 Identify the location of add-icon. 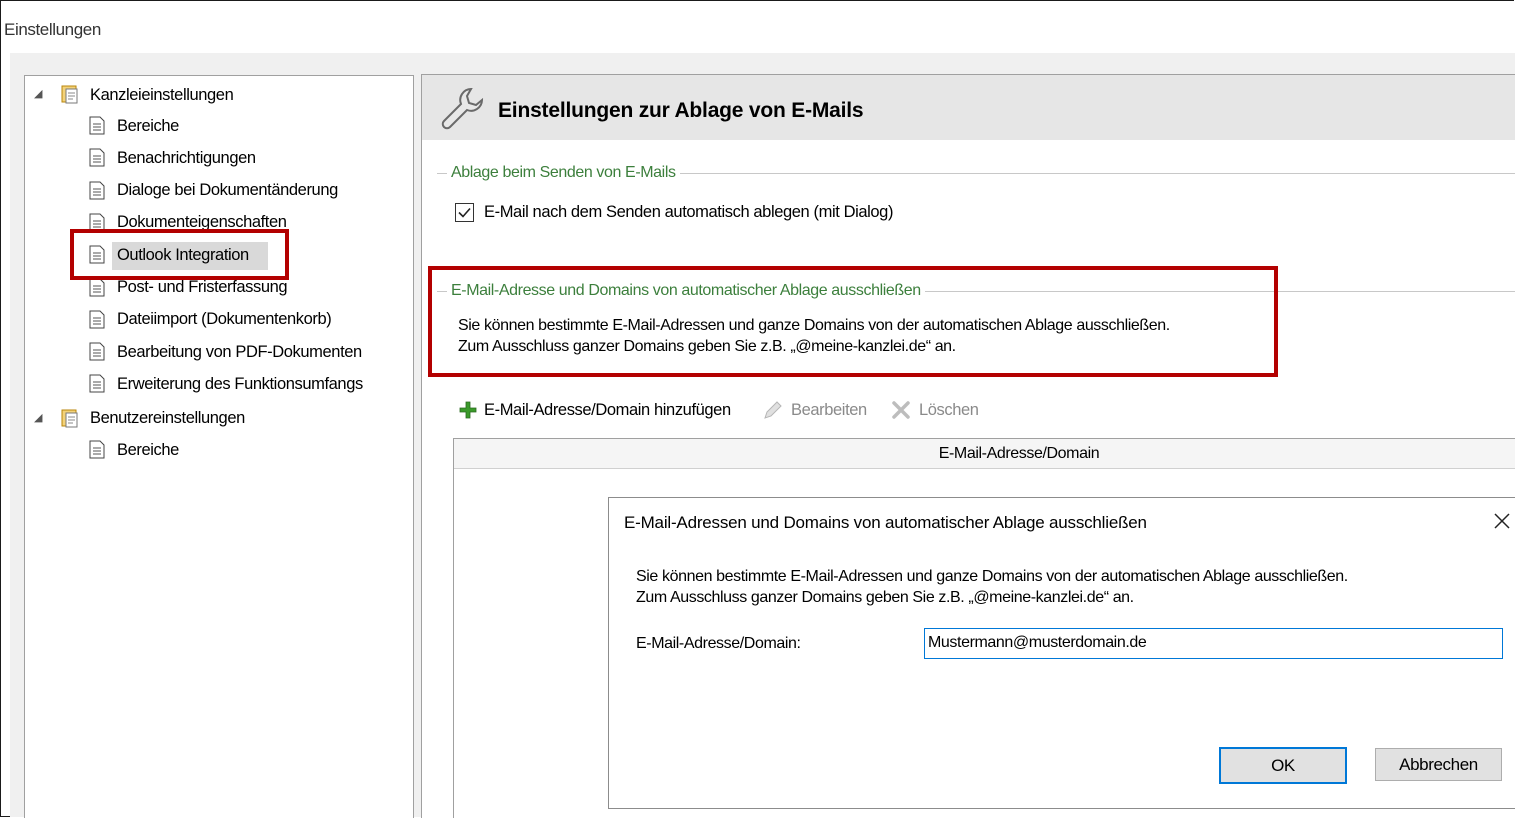
(468, 412).